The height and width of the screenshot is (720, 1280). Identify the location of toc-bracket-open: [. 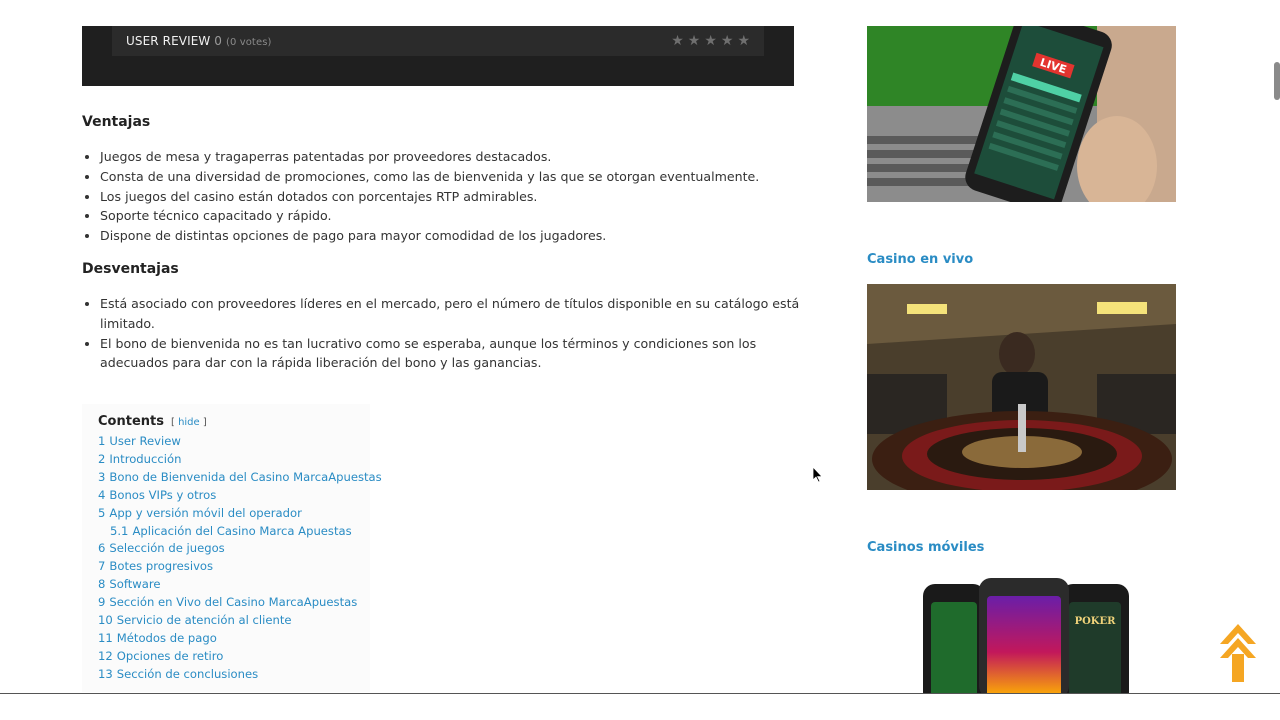
(172, 422).